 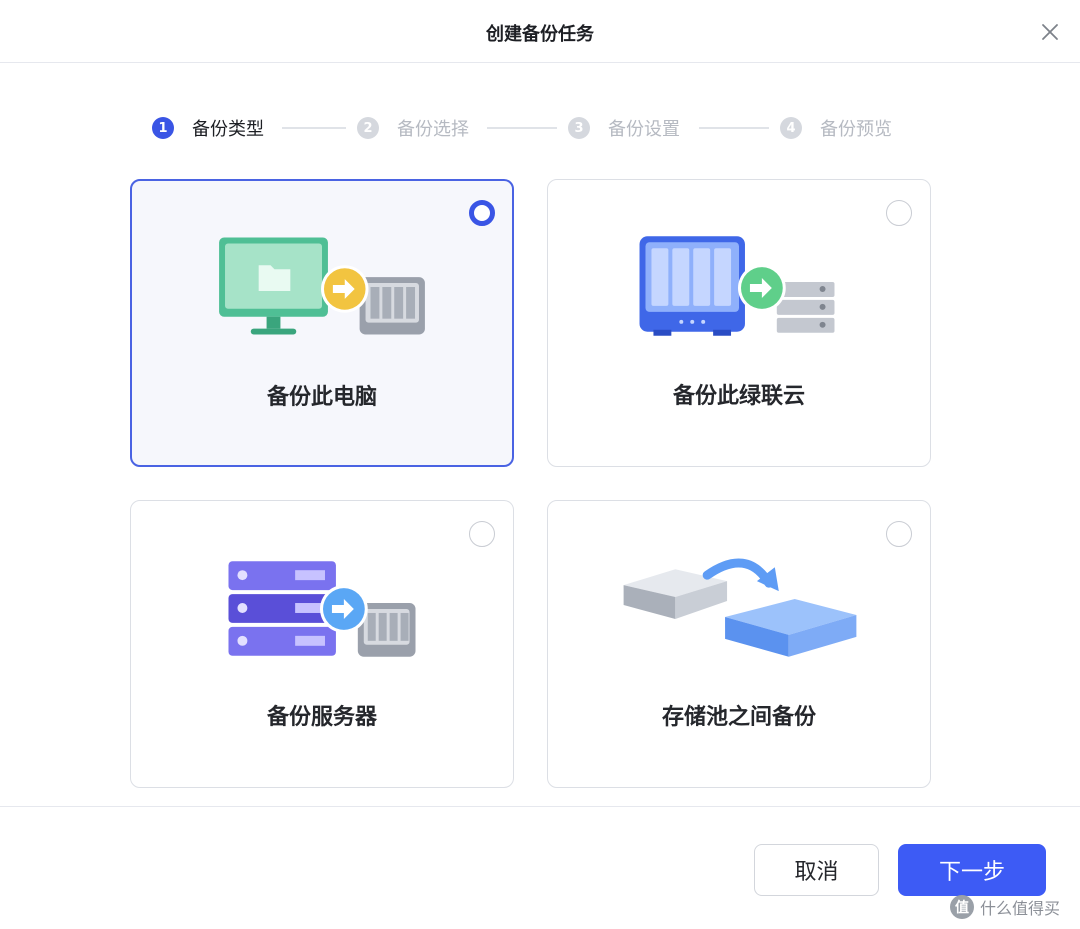 I want to click on storage-pool-transfer-icon, so click(x=740, y=607).